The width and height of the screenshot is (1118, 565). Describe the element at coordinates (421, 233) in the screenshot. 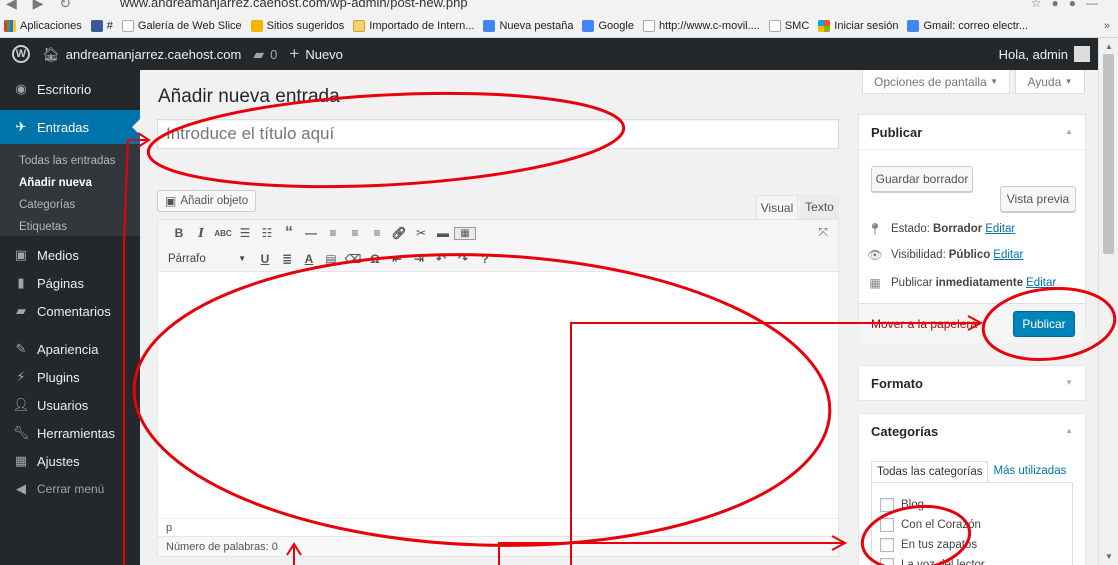

I see `unlink-icon: ✂` at that location.